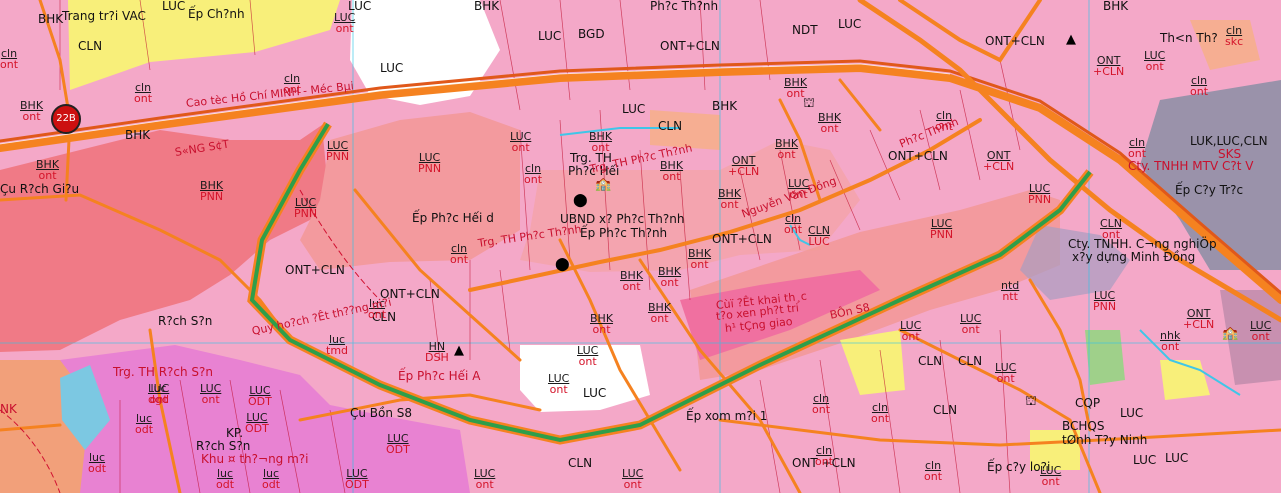 Image resolution: width=1281 pixels, height=493 pixels. What do you see at coordinates (158, 394) in the screenshot?
I see `land-code-c60: luc dgd` at bounding box center [158, 394].